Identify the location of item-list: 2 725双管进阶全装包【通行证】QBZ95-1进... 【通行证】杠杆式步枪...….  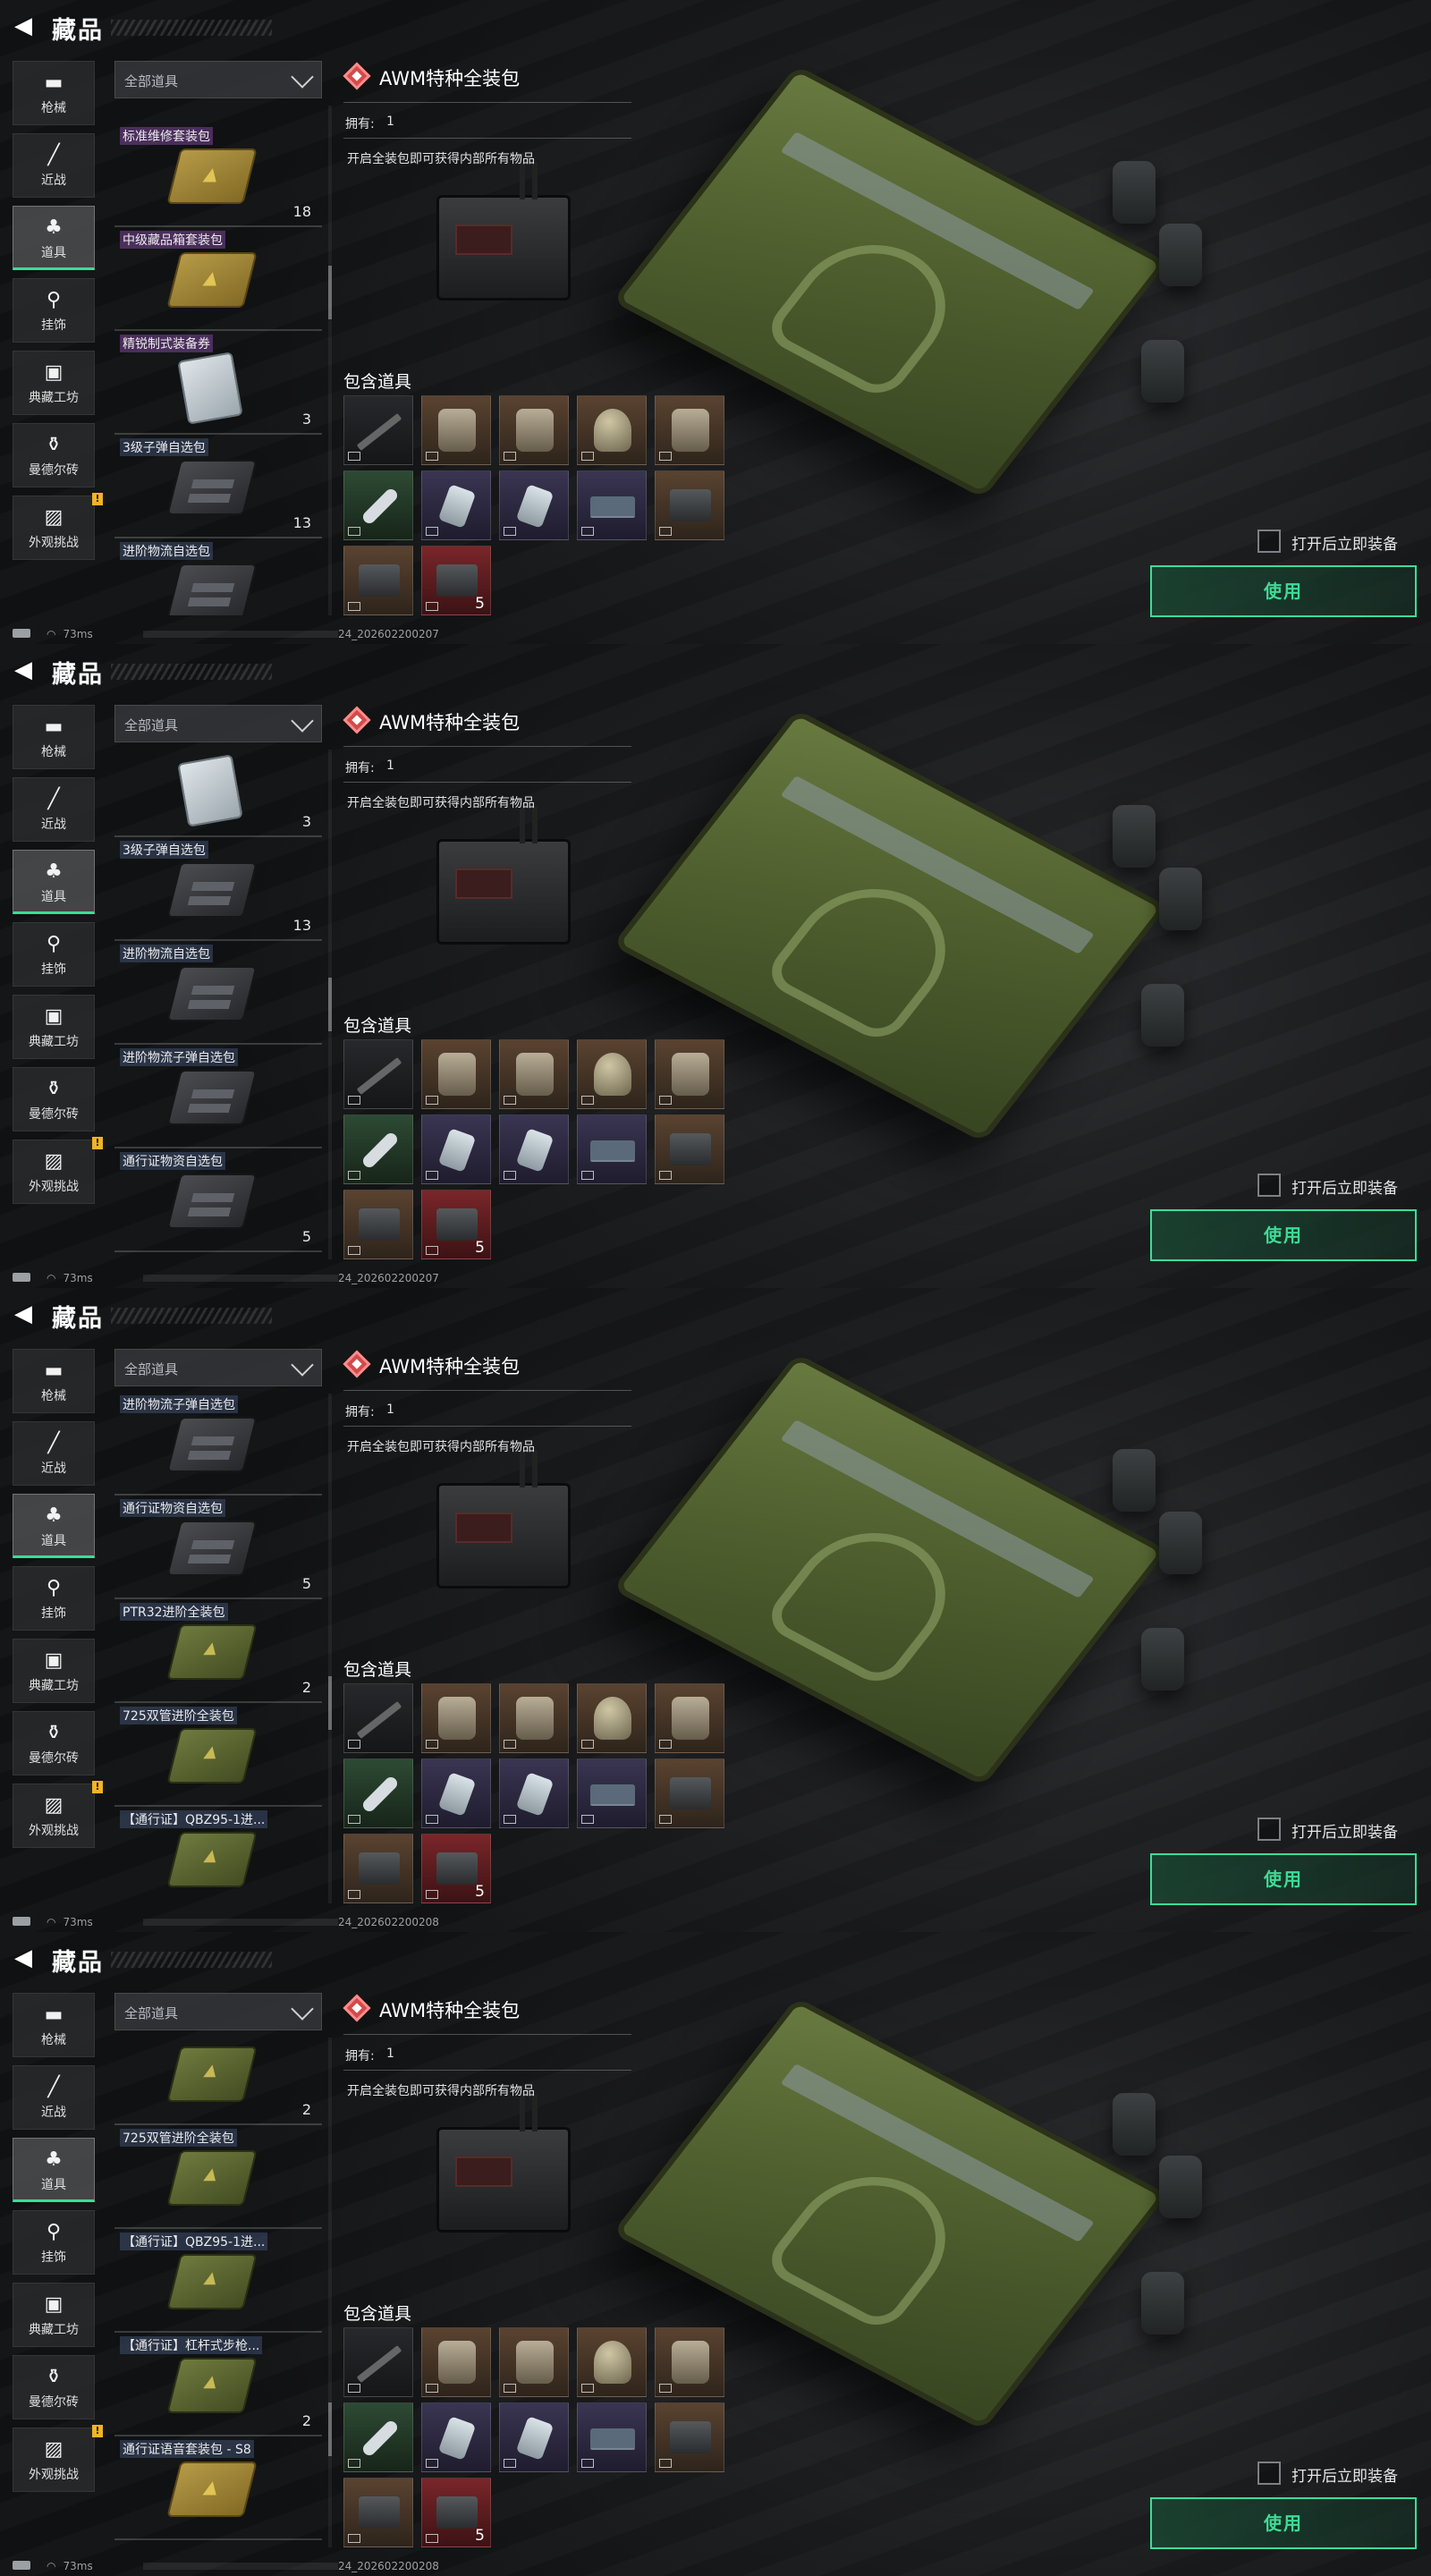
(218, 2292).